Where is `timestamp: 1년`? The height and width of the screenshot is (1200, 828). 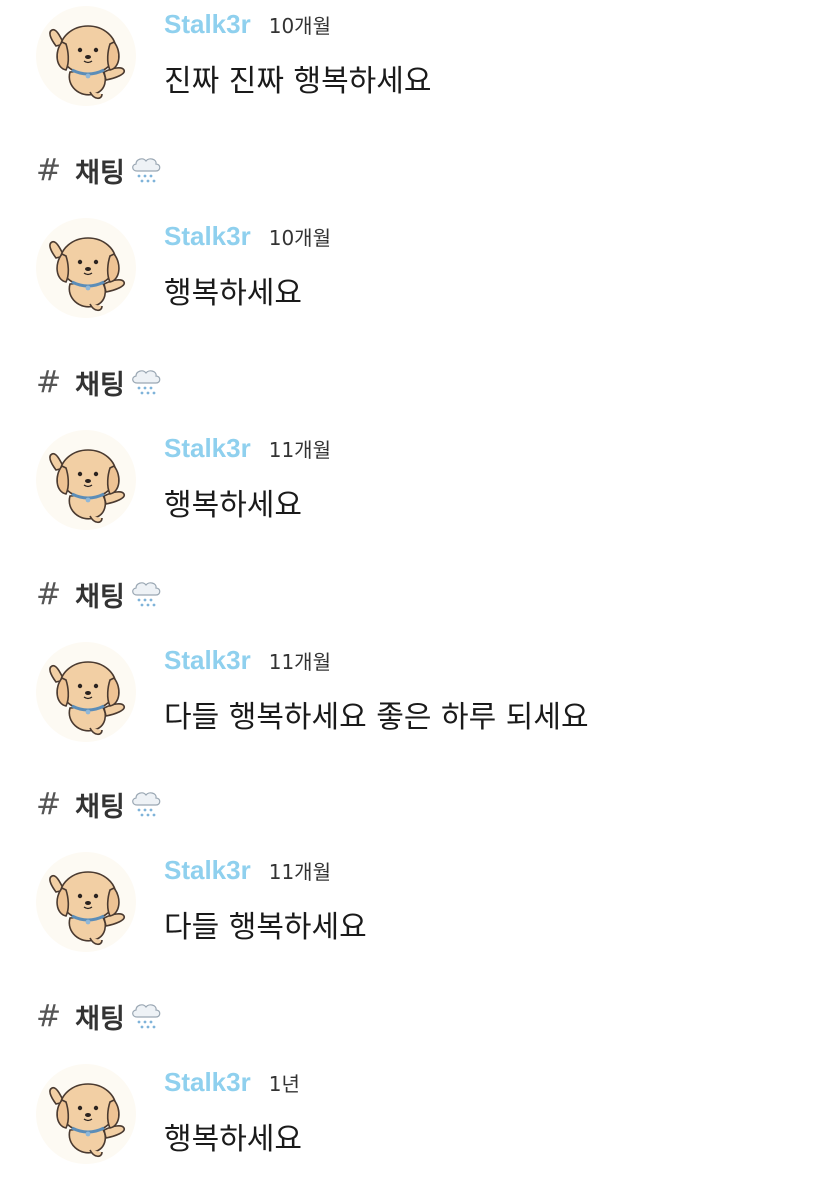 timestamp: 1년 is located at coordinates (284, 1083).